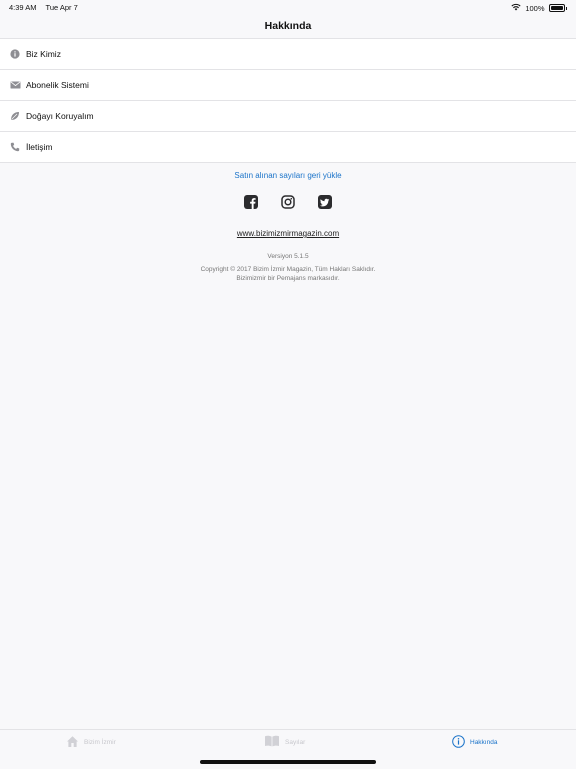 This screenshot has width=576, height=769. I want to click on page-title: Hakkında, so click(288, 26).